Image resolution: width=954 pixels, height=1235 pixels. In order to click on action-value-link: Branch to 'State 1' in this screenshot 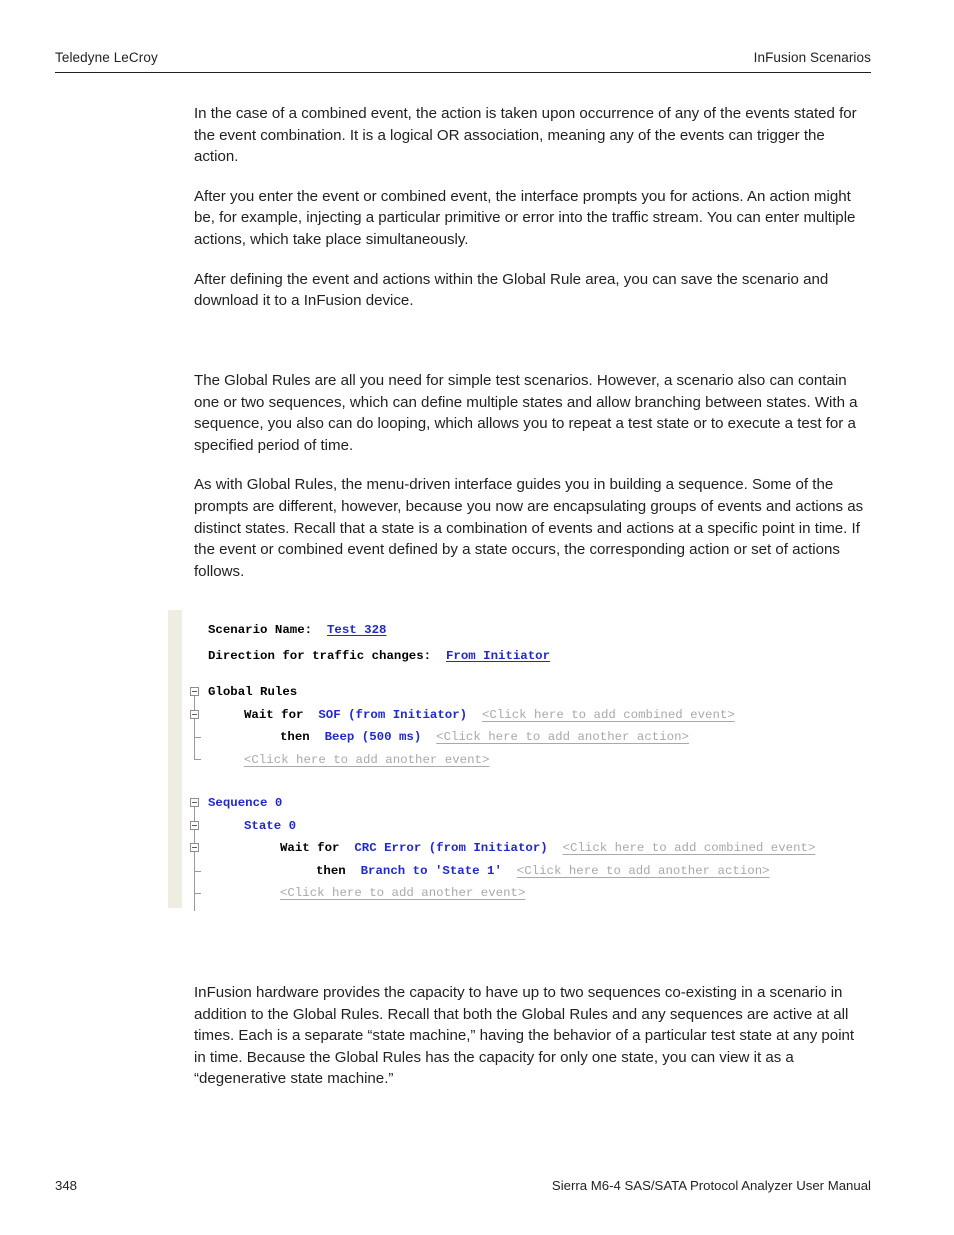, I will do `click(431, 871)`.